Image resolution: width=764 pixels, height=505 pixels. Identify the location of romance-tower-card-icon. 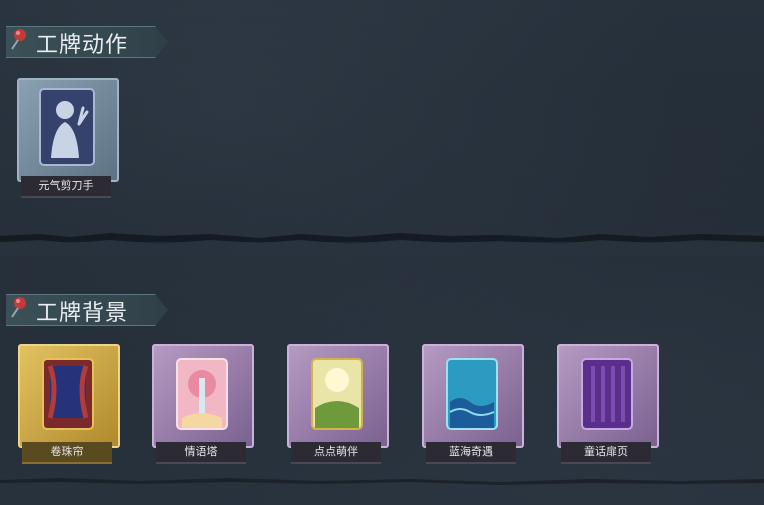
(202, 394).